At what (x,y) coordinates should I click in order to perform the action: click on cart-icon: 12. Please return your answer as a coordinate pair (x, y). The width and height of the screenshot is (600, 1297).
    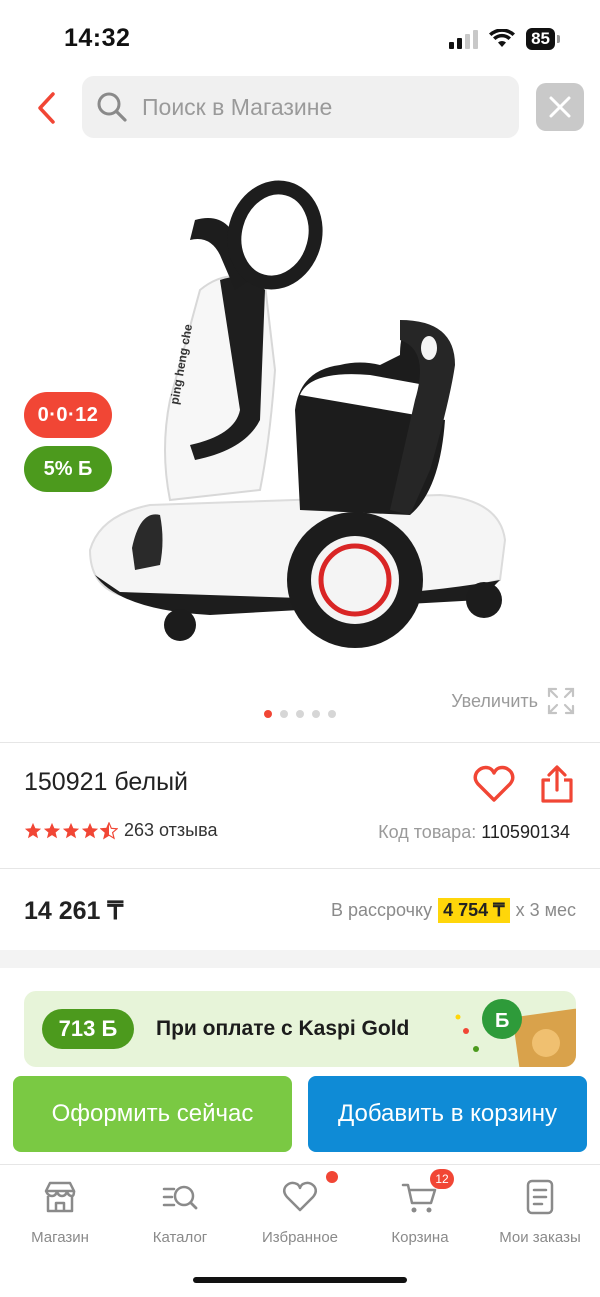
    Looking at the image, I should click on (427, 1193).